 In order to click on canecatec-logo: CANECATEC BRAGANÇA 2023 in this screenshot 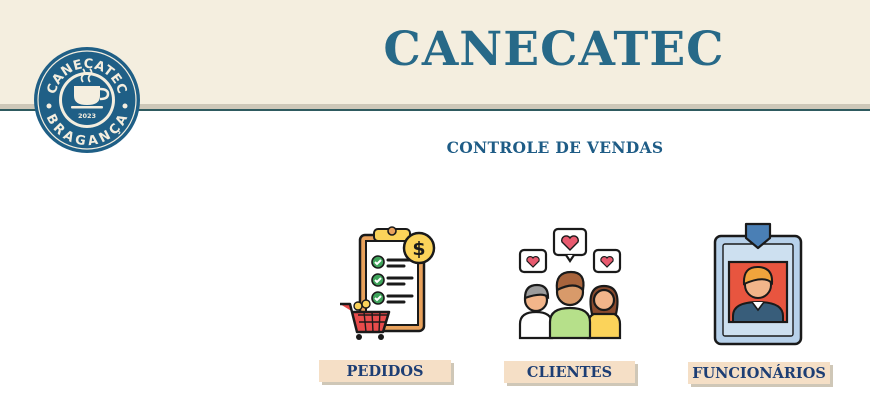, I will do `click(87, 100)`.